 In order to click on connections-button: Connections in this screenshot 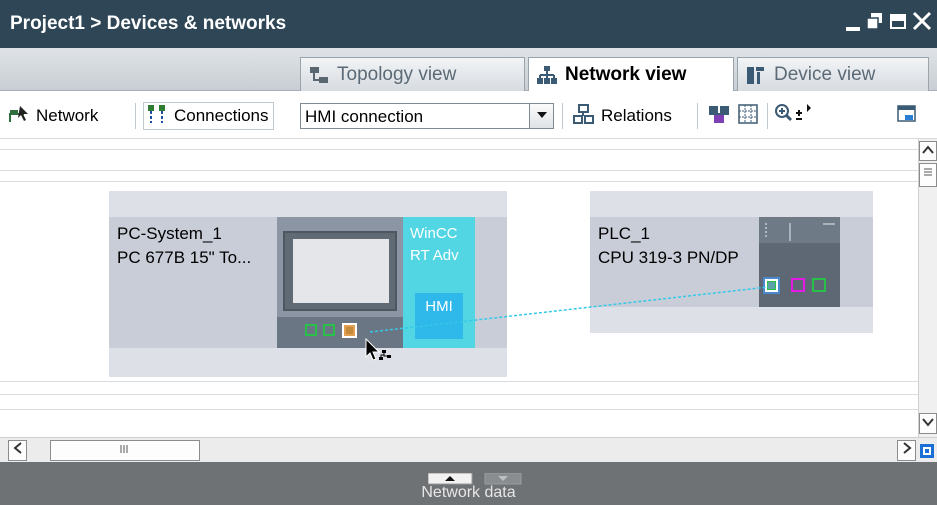, I will do `click(208, 116)`.